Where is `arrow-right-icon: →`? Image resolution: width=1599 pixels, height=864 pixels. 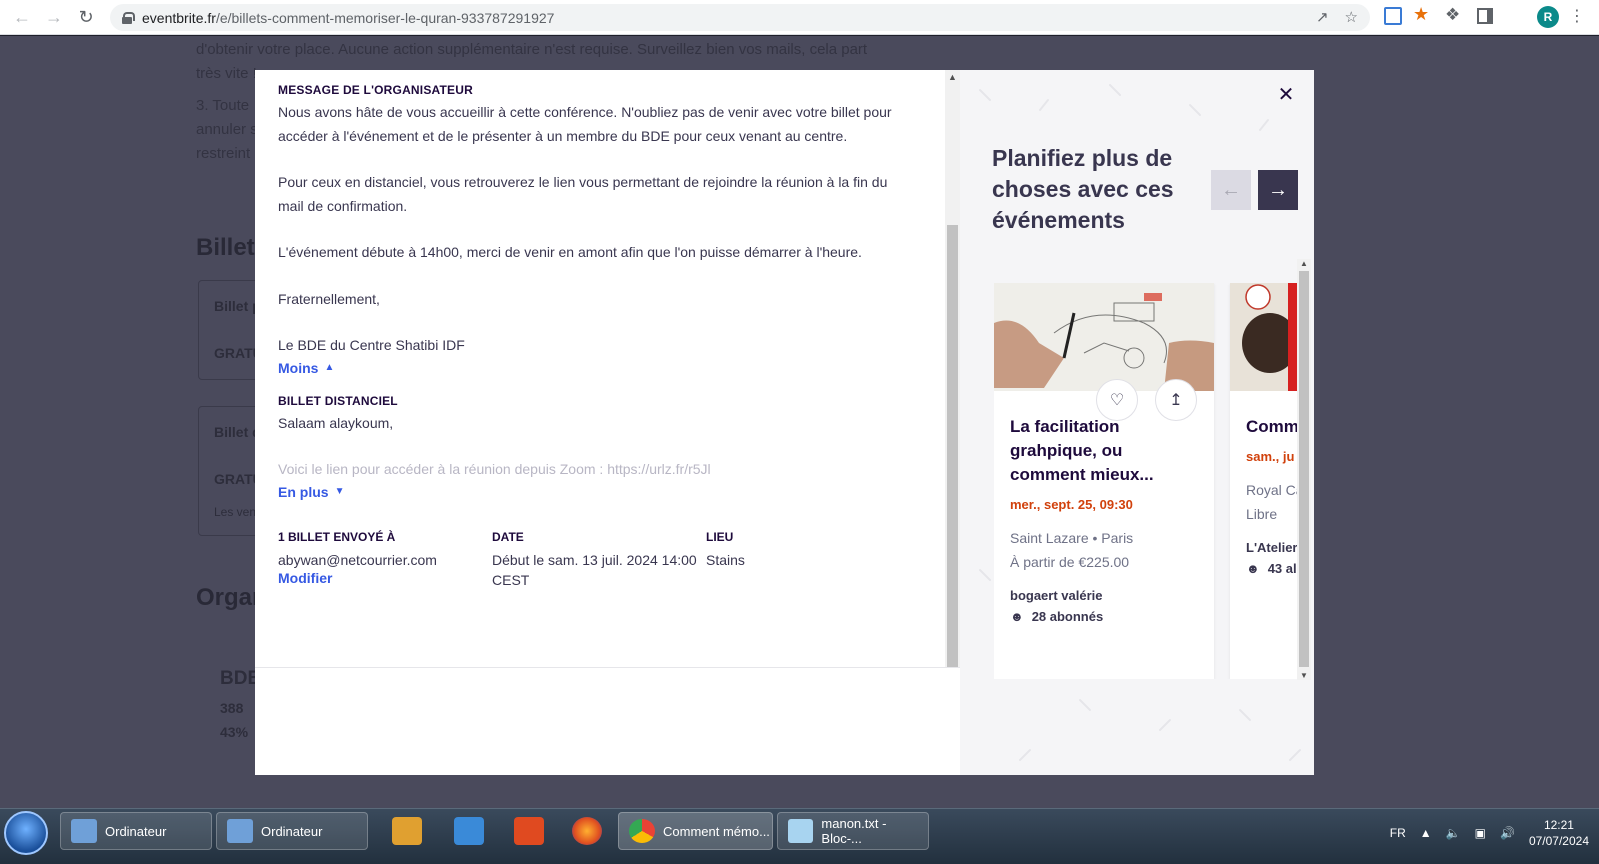
arrow-right-icon: → is located at coordinates (1278, 189).